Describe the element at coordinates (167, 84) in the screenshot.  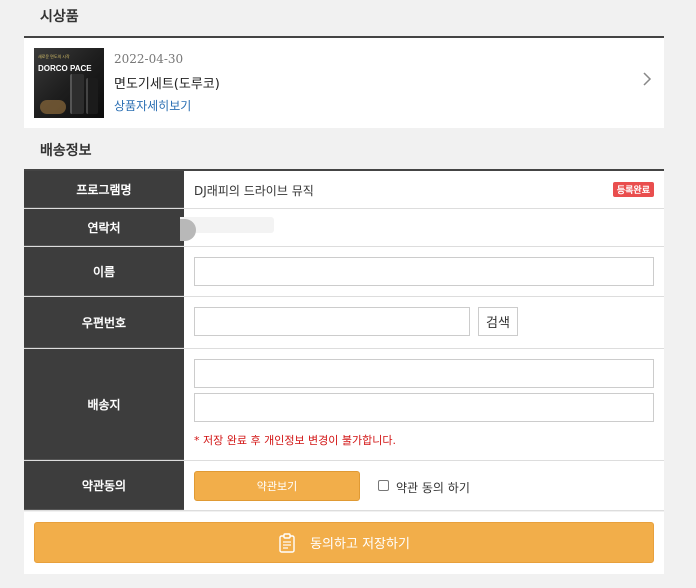
I see `prize-name: 면도기세트(도루코)` at that location.